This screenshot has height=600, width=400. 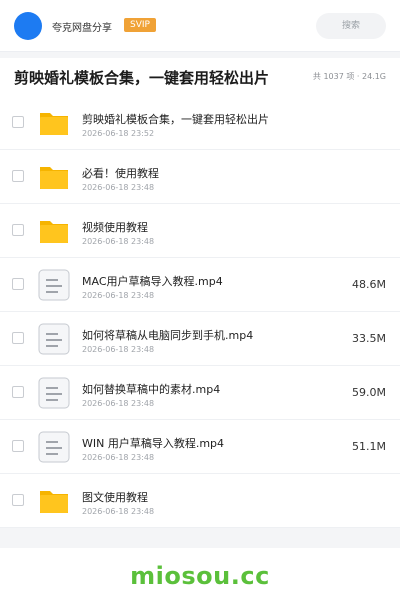 What do you see at coordinates (82, 28) in the screenshot?
I see `username: 夸克网盘分享` at bounding box center [82, 28].